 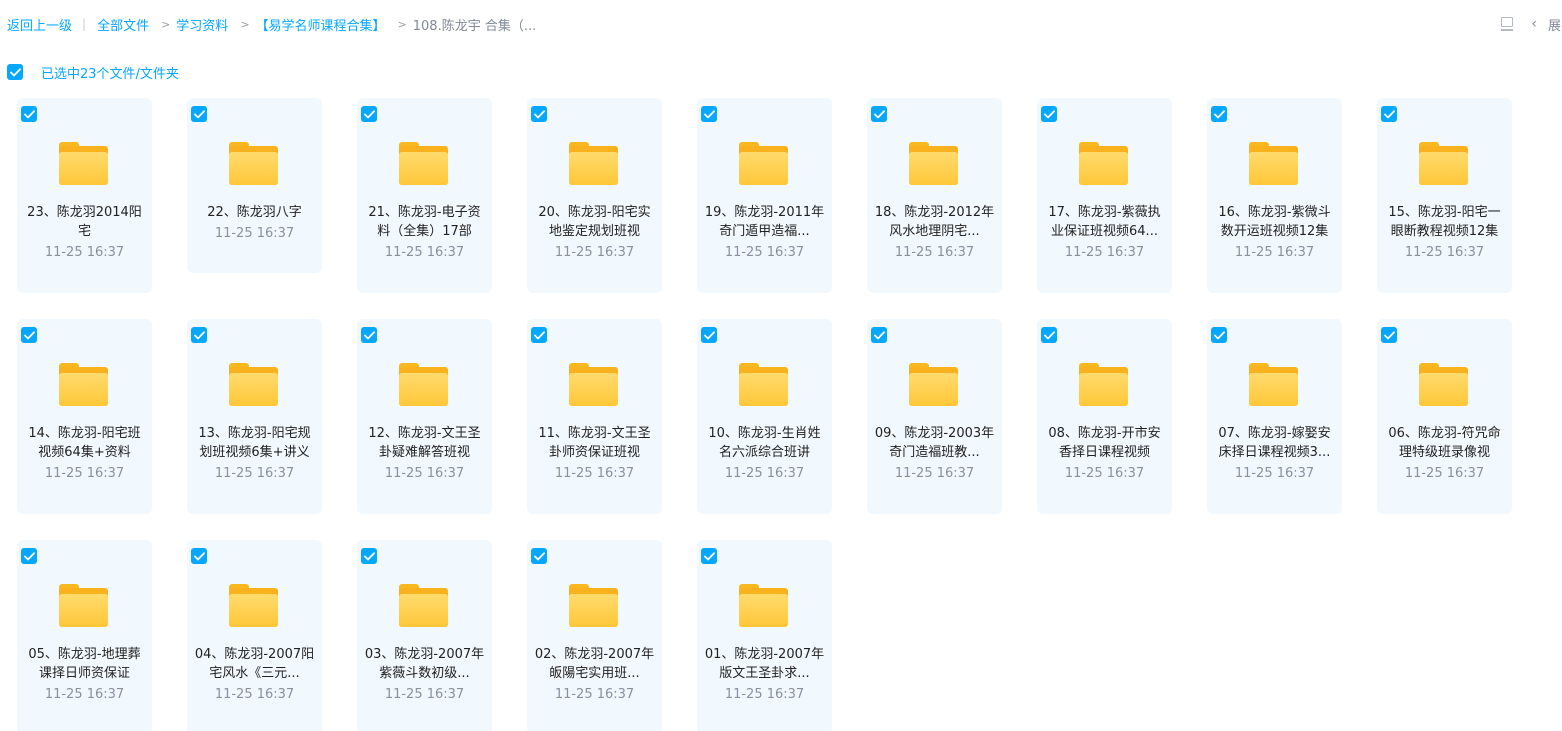 I want to click on folder-card: 18、陈龙羽-2012年风水地理阴宅... 11-25 16:37, so click(x=934, y=195).